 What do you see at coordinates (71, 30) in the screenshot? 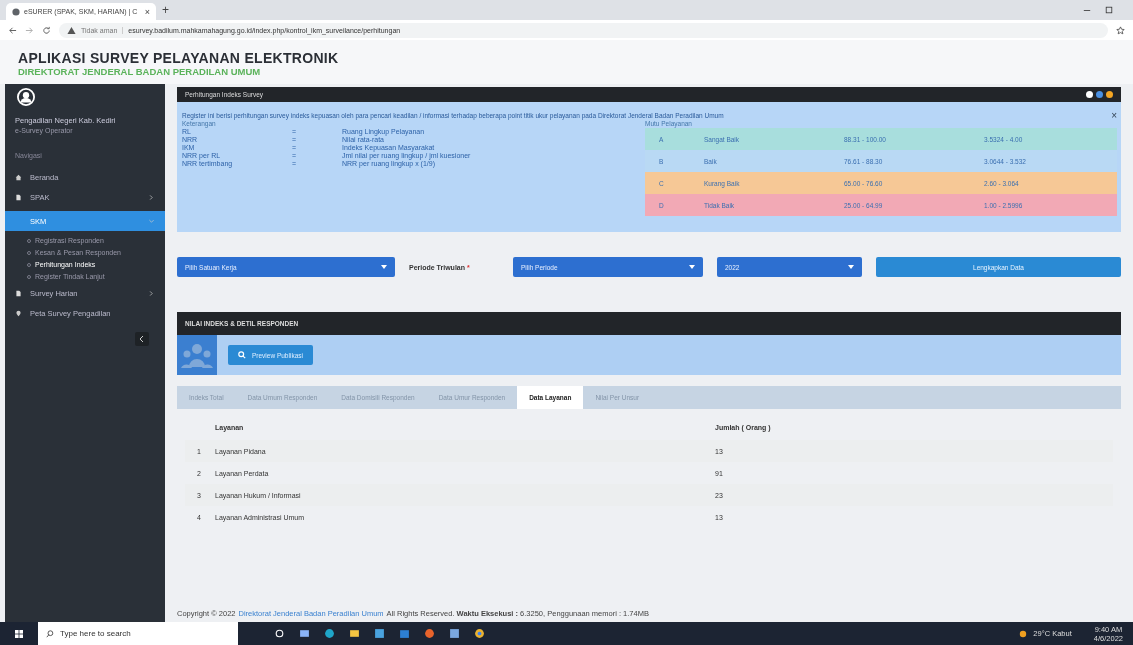
I see `warning-icon` at bounding box center [71, 30].